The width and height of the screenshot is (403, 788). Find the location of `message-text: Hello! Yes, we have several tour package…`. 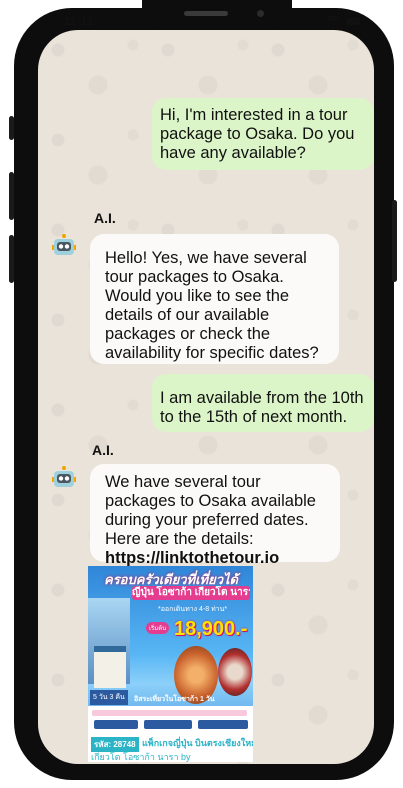

message-text: Hello! Yes, we have several tour package… is located at coordinates (212, 305).